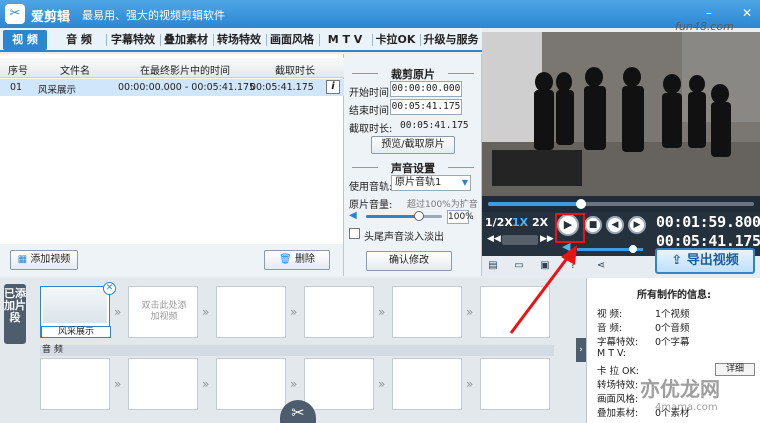 Image resolution: width=760 pixels, height=423 pixels. What do you see at coordinates (75, 71) in the screenshot?
I see `col-filename: 文件名` at bounding box center [75, 71].